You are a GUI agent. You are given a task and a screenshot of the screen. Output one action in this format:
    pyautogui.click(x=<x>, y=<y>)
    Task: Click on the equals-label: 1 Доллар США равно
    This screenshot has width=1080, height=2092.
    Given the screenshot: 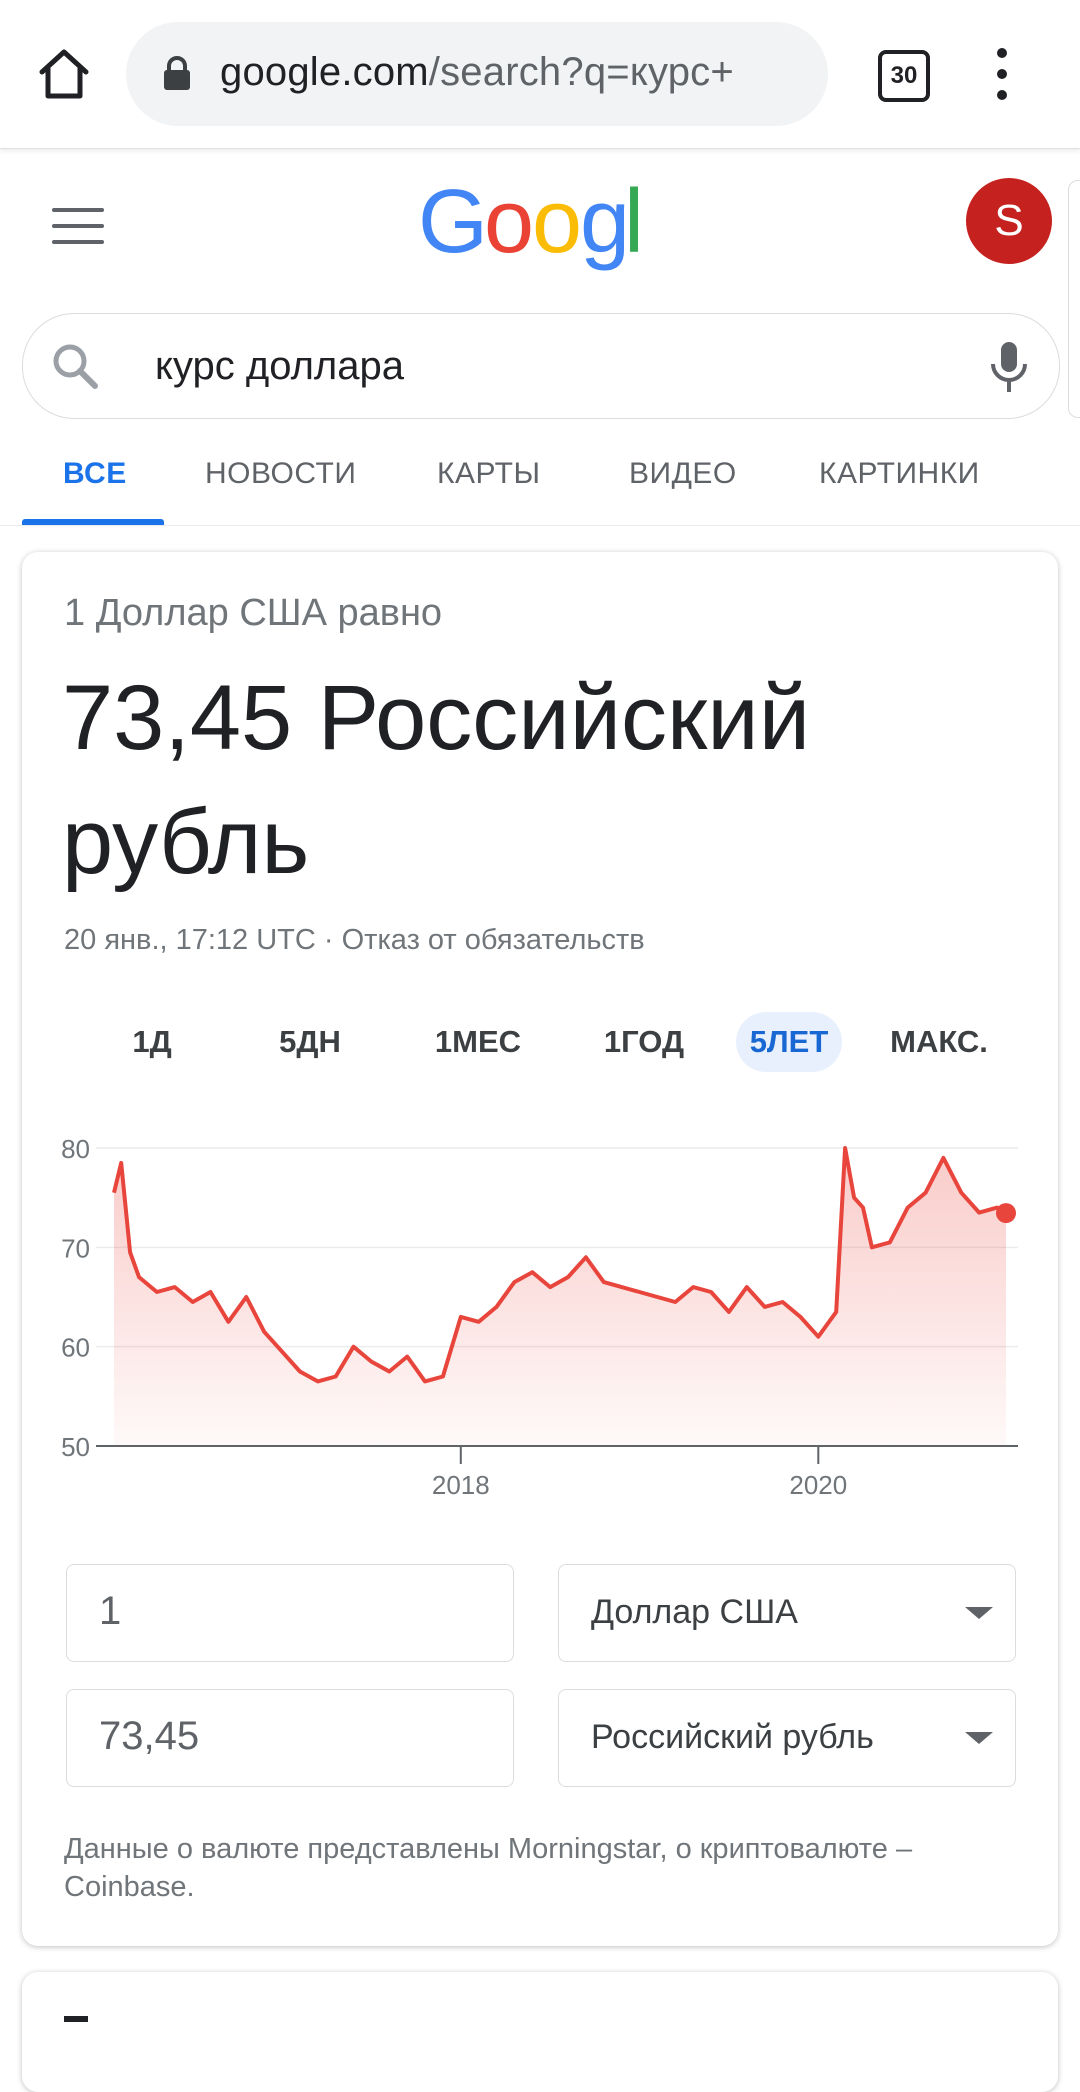 What is the action you would take?
    pyautogui.click(x=253, y=613)
    